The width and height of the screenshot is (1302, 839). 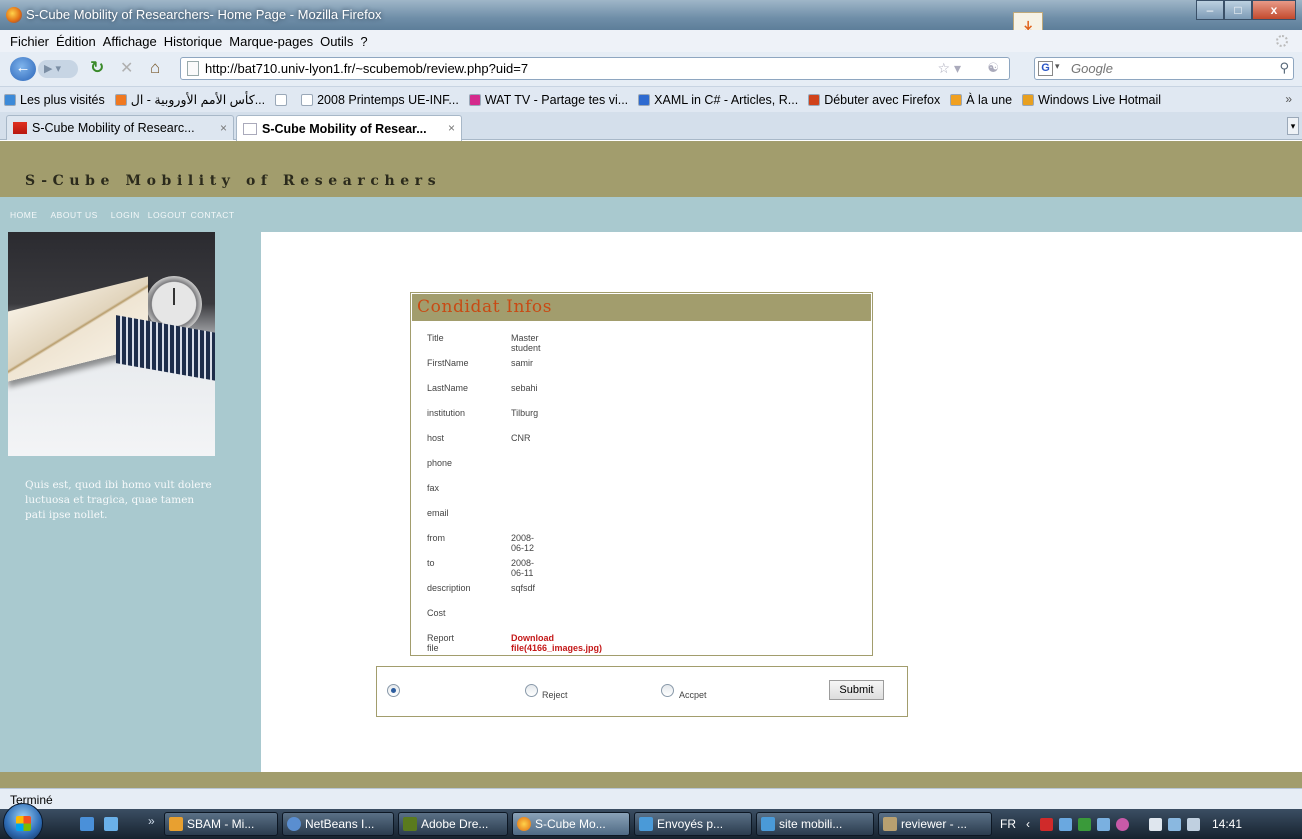 What do you see at coordinates (1293, 126) in the screenshot?
I see `tab-list-dropdown-icon: ▾` at bounding box center [1293, 126].